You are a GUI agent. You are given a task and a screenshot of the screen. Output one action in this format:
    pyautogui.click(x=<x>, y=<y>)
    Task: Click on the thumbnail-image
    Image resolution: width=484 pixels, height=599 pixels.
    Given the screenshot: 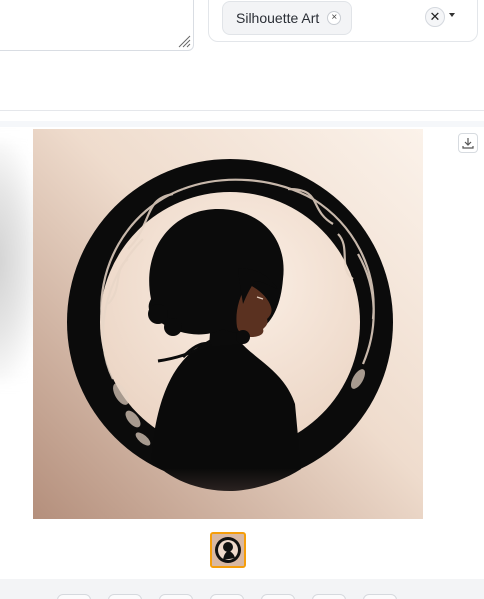 What is the action you would take?
    pyautogui.click(x=228, y=550)
    